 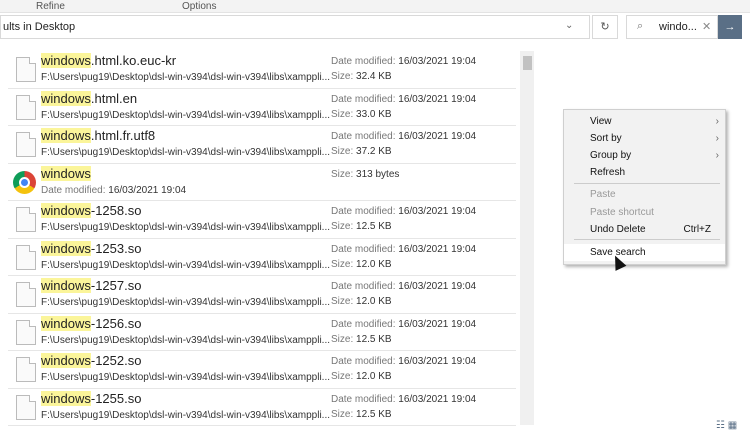 I want to click on chevron-down-icon: ⌄, so click(x=569, y=25).